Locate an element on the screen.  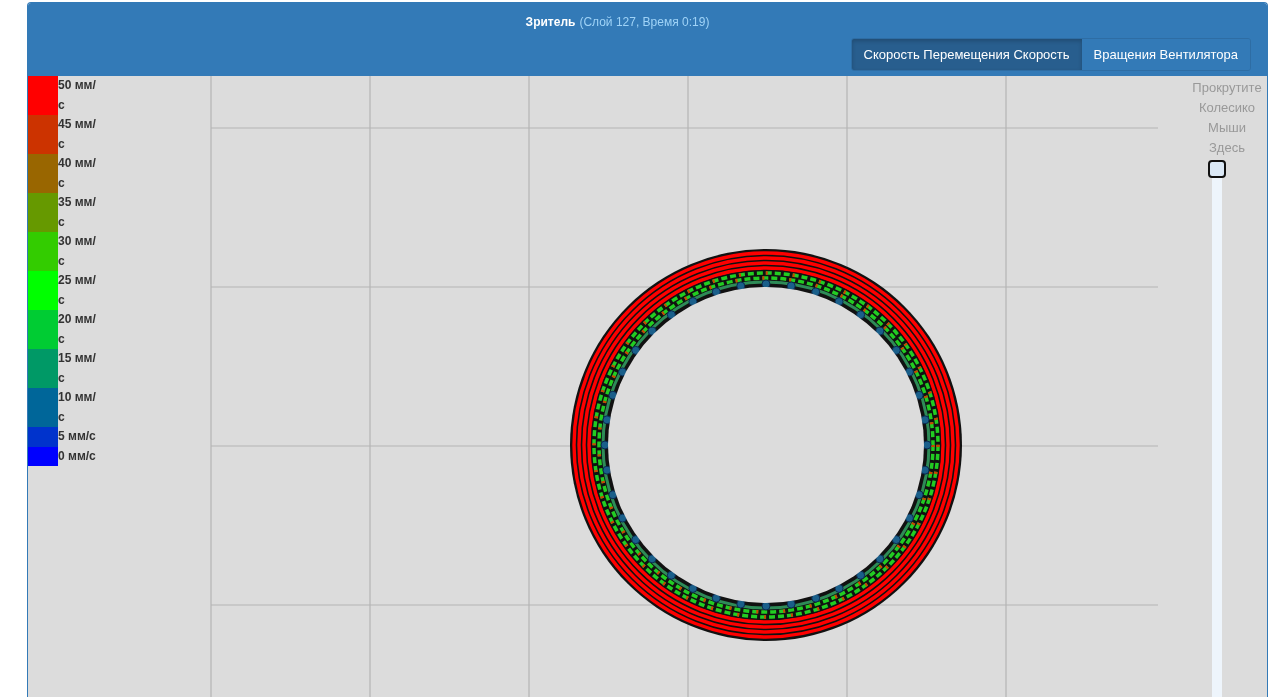
legend-label: 50 мм/с is located at coordinates (77, 95).